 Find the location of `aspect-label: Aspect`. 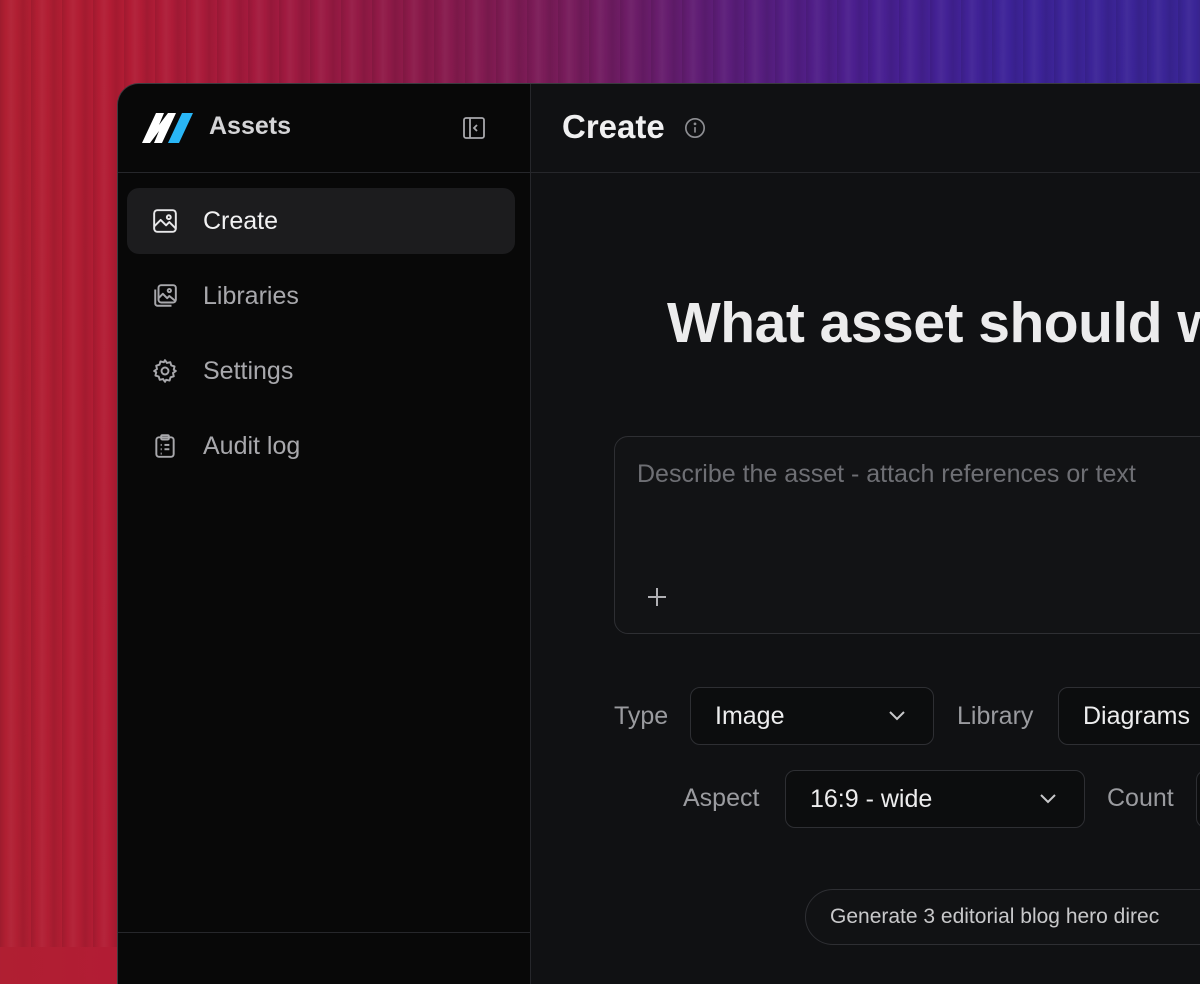

aspect-label: Aspect is located at coordinates (721, 798).